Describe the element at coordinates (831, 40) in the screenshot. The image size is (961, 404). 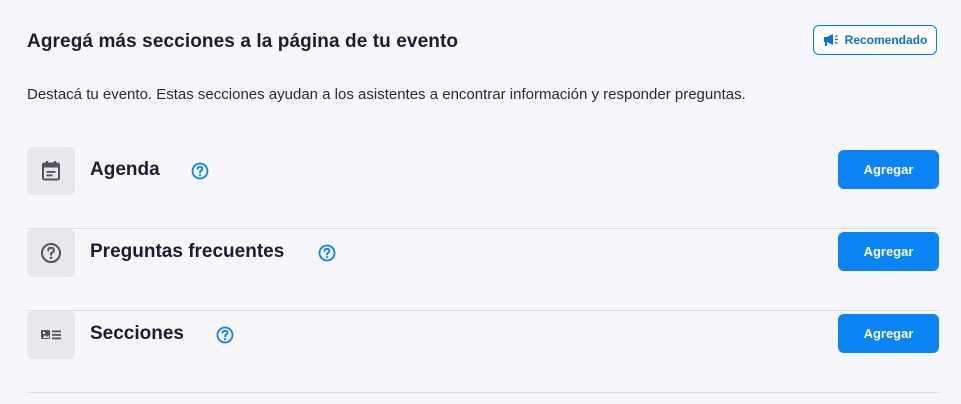
I see `megaphone-icon` at that location.